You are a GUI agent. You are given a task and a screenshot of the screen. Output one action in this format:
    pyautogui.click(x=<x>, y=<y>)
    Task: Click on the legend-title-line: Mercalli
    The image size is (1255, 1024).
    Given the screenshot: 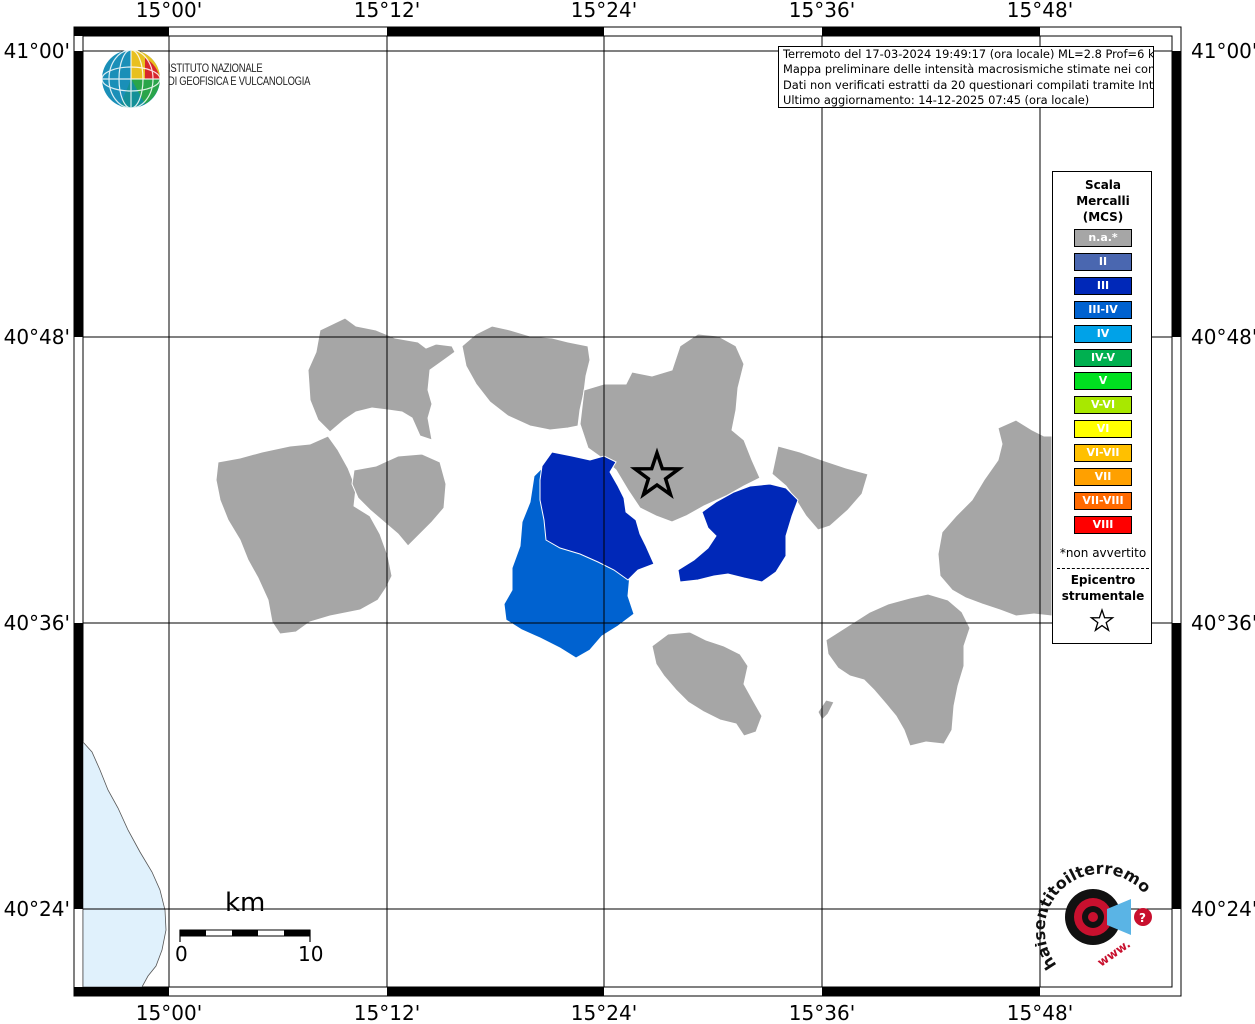 What is the action you would take?
    pyautogui.click(x=1103, y=201)
    